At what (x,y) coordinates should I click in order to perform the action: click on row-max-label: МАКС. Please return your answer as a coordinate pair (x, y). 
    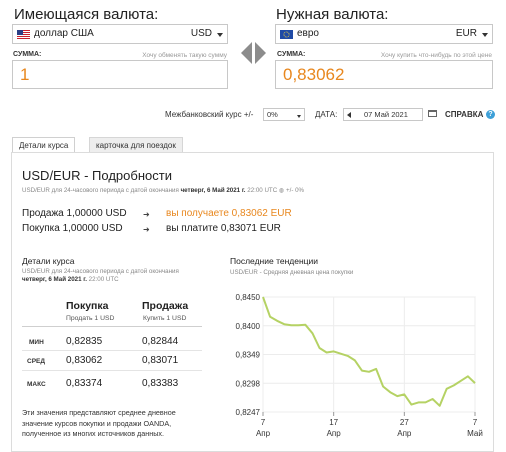
    Looking at the image, I should click on (36, 384).